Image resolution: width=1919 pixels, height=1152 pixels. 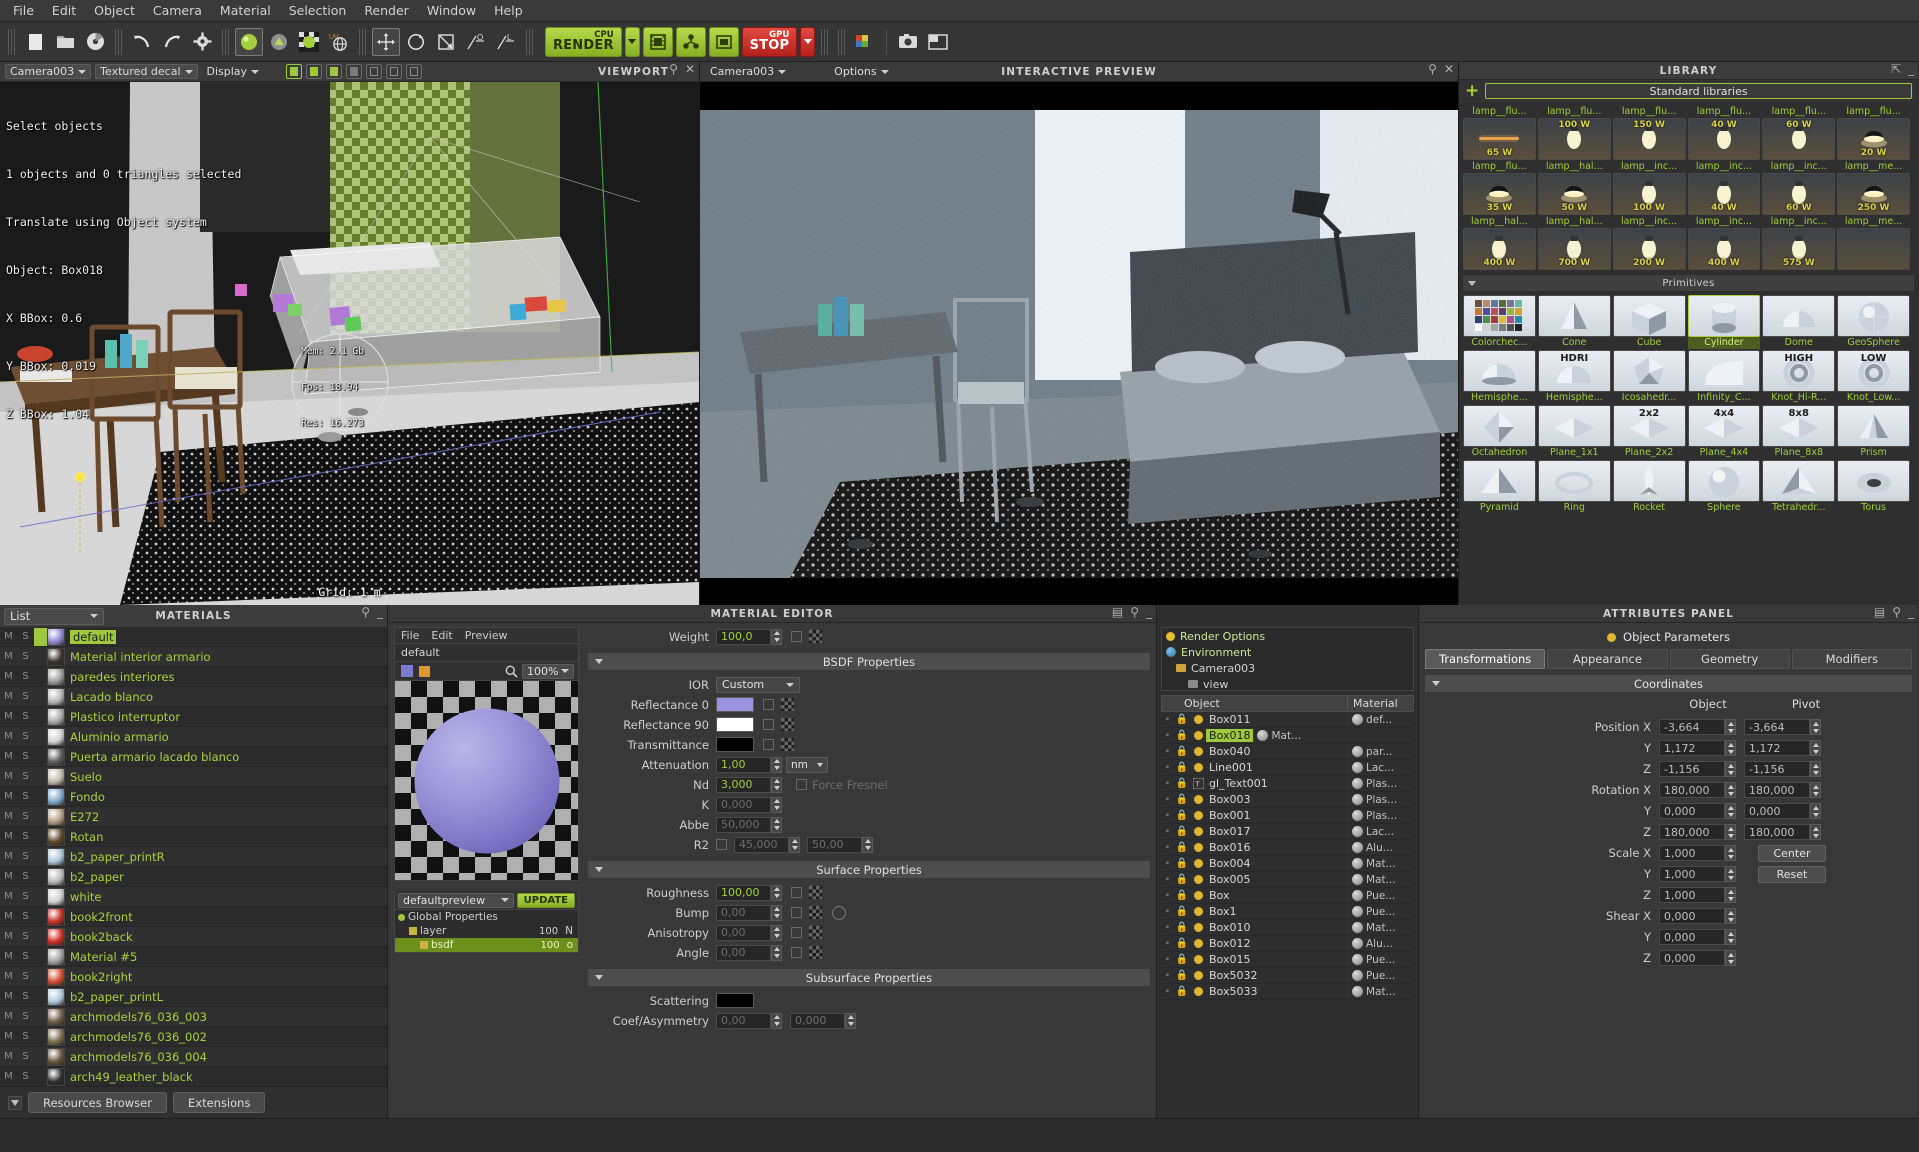 What do you see at coordinates (193, 717) in the screenshot?
I see `material-list-item: M S Plastico interruptor` at bounding box center [193, 717].